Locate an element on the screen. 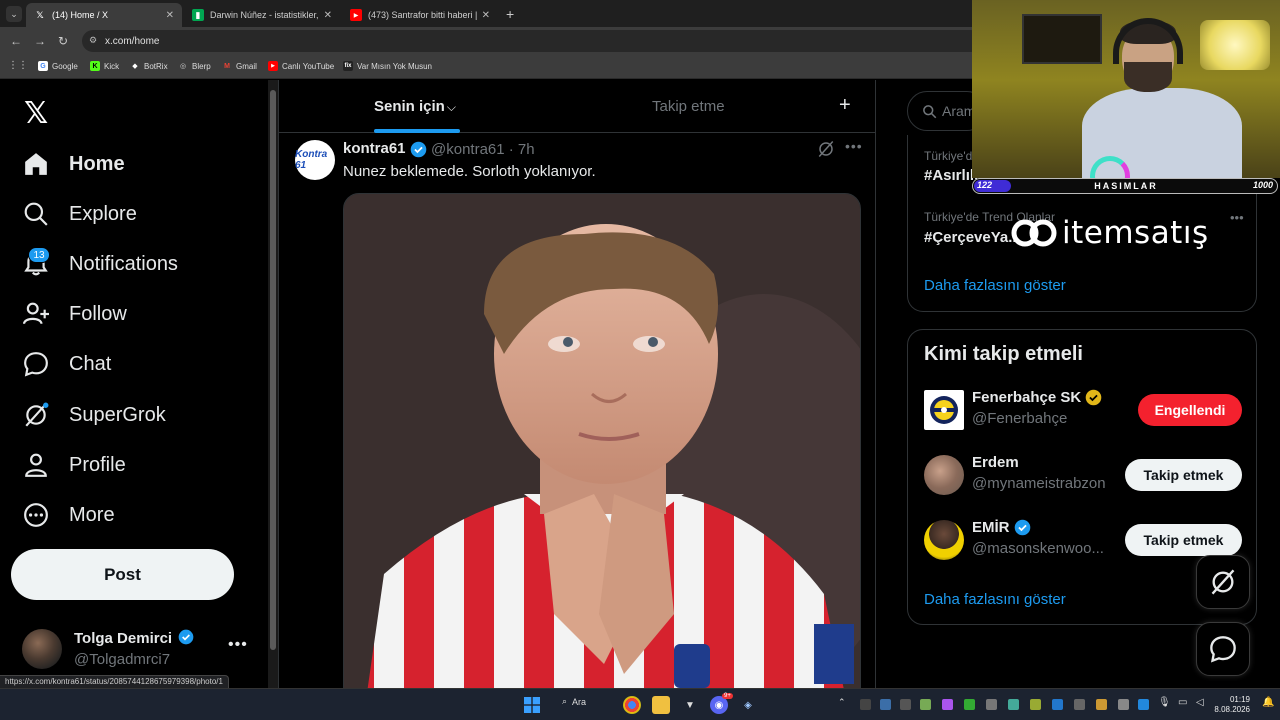 This screenshot has height=720, width=1280. post-button: Post is located at coordinates (122, 574).